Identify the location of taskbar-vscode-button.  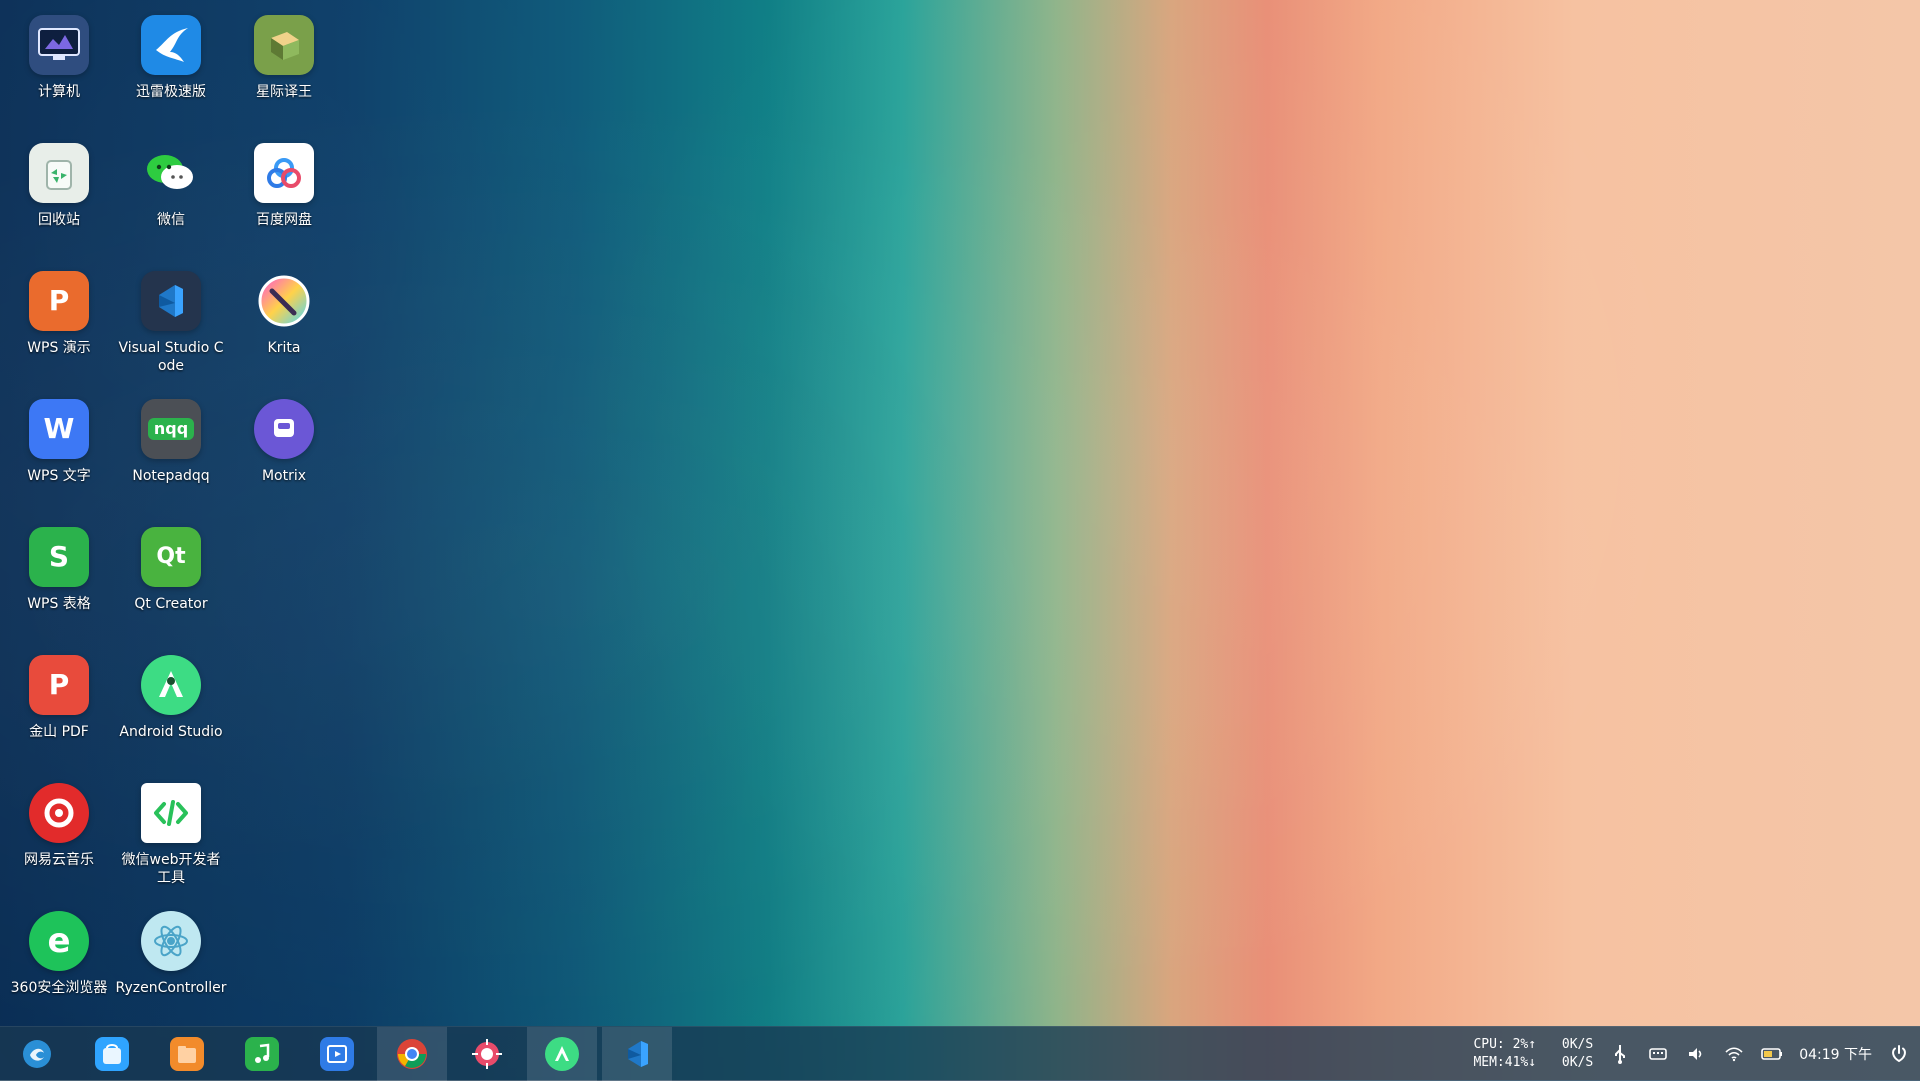
(637, 1054).